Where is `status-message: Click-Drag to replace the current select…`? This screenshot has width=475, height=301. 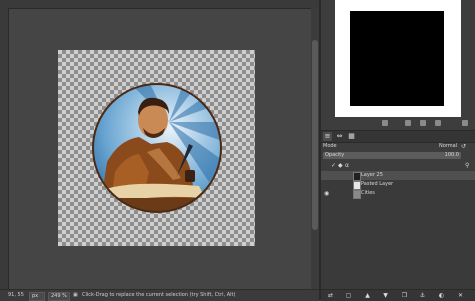 status-message: Click-Drag to replace the current select… is located at coordinates (159, 295).